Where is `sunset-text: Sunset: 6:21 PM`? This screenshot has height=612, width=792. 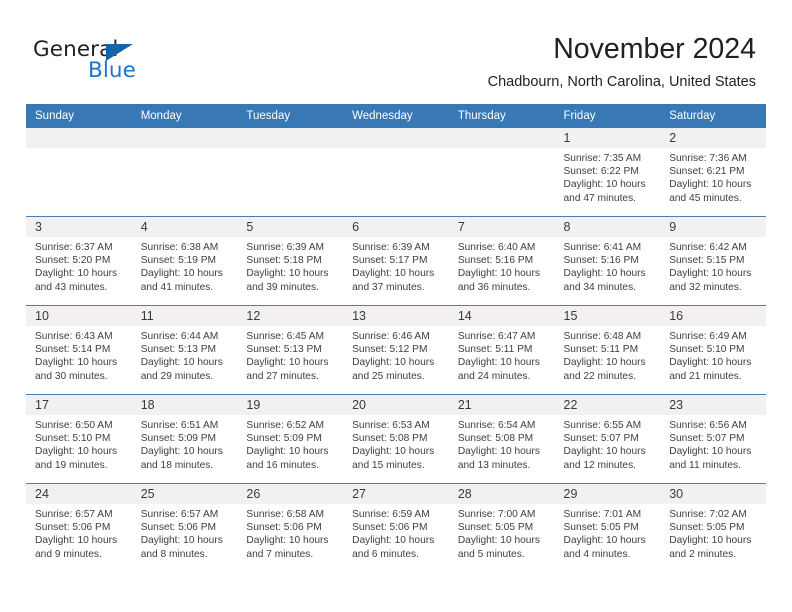 sunset-text: Sunset: 6:21 PM is located at coordinates (707, 172).